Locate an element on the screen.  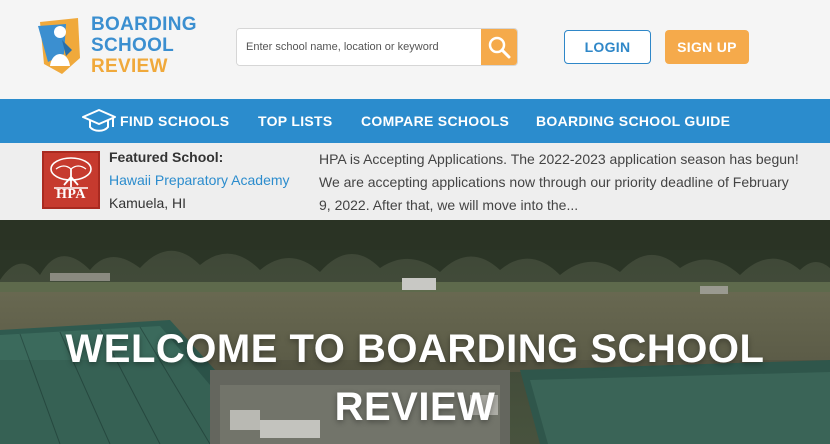
logo-line-1: BOARDING is located at coordinates (144, 24).